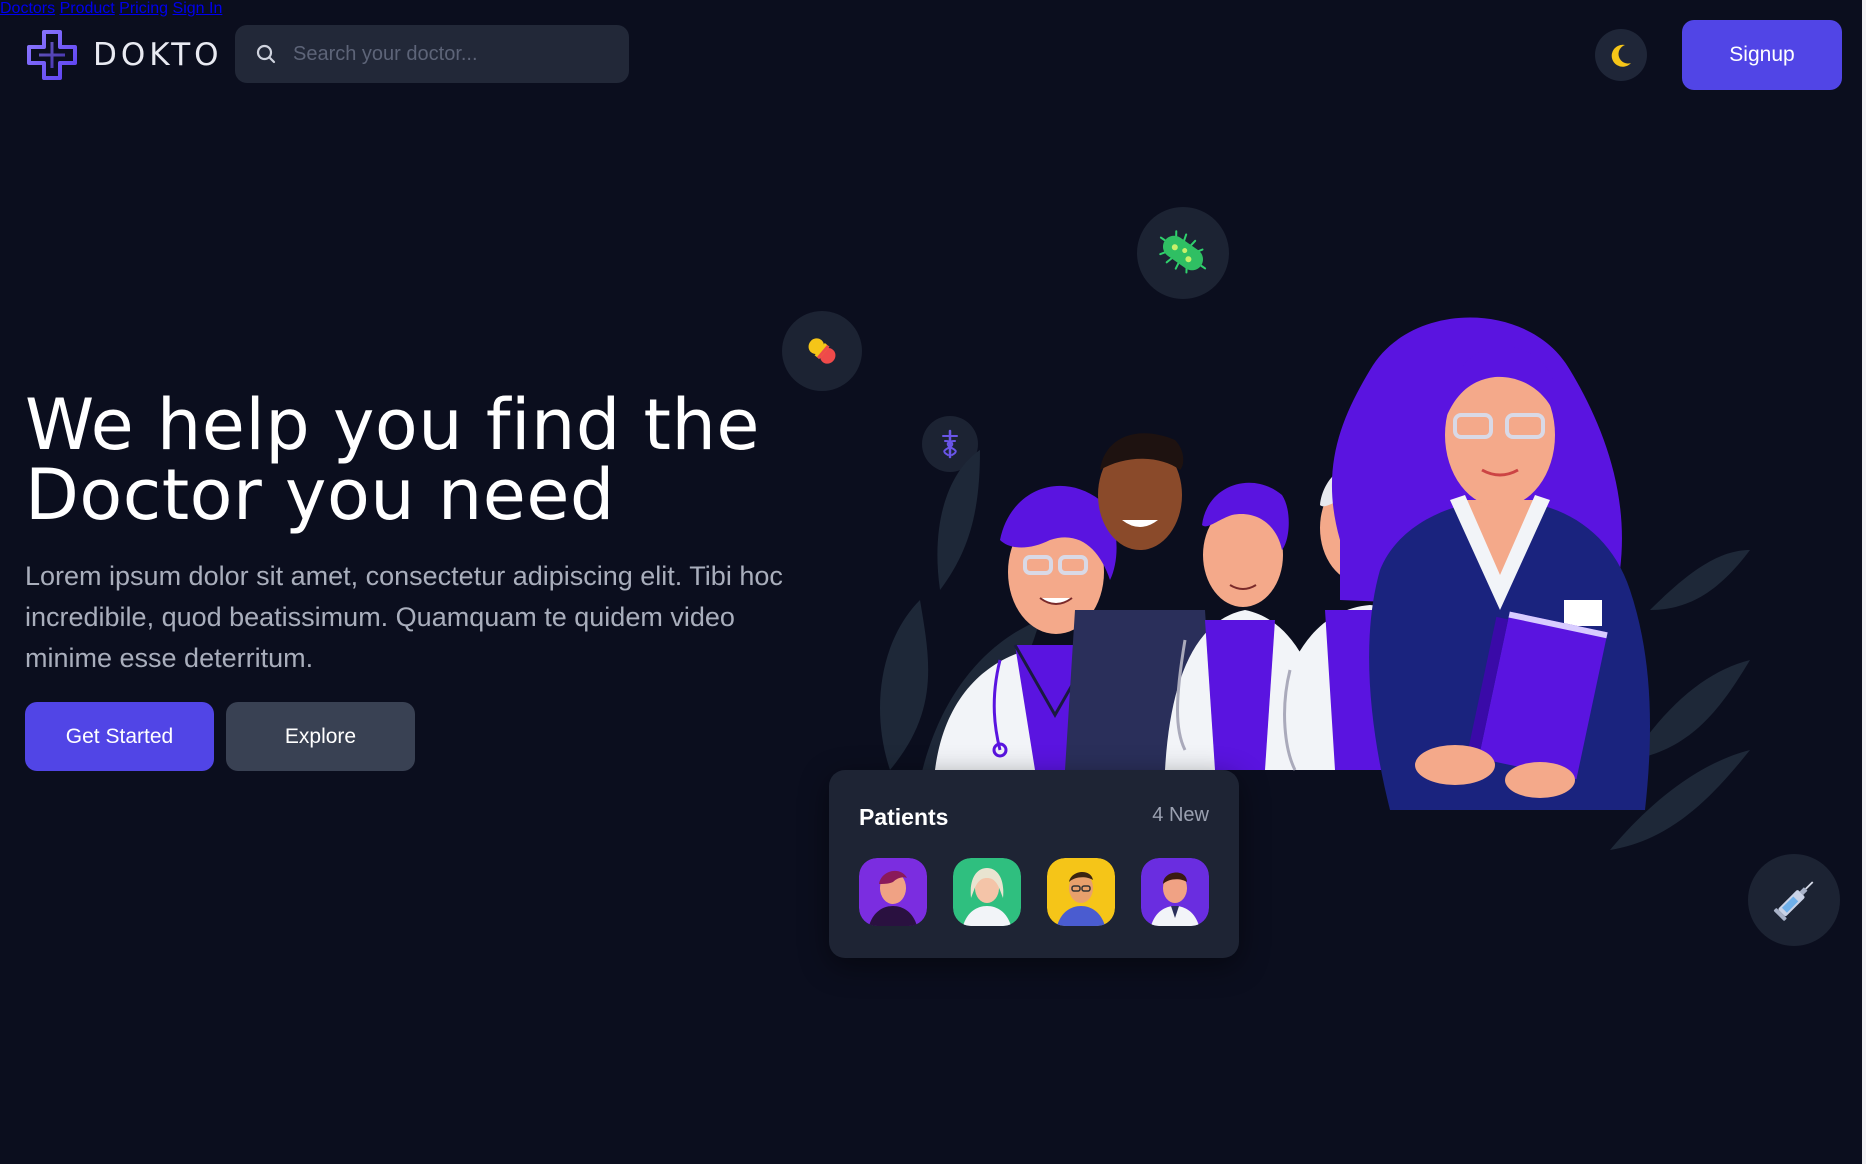  What do you see at coordinates (822, 351) in the screenshot?
I see `pill-icon` at bounding box center [822, 351].